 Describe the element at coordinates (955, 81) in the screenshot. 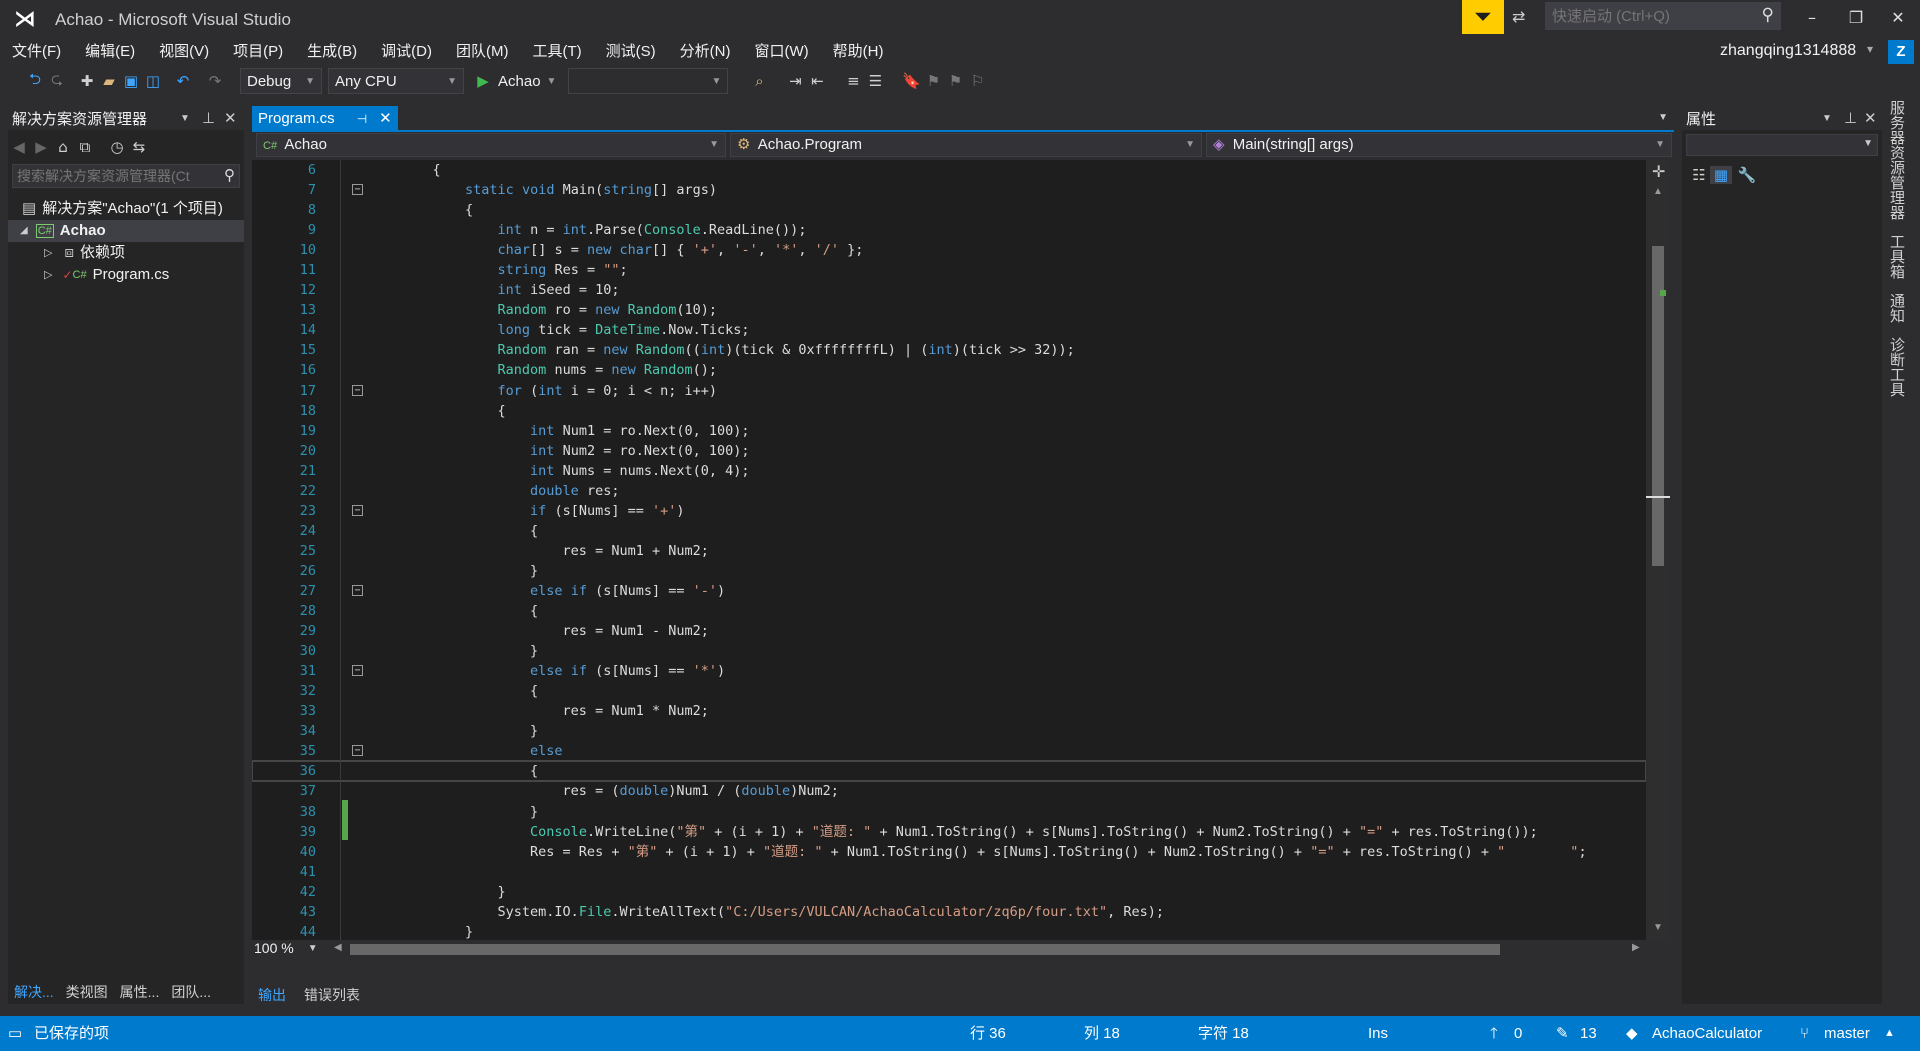

I see `next-bookmark-icon: ⚑` at that location.